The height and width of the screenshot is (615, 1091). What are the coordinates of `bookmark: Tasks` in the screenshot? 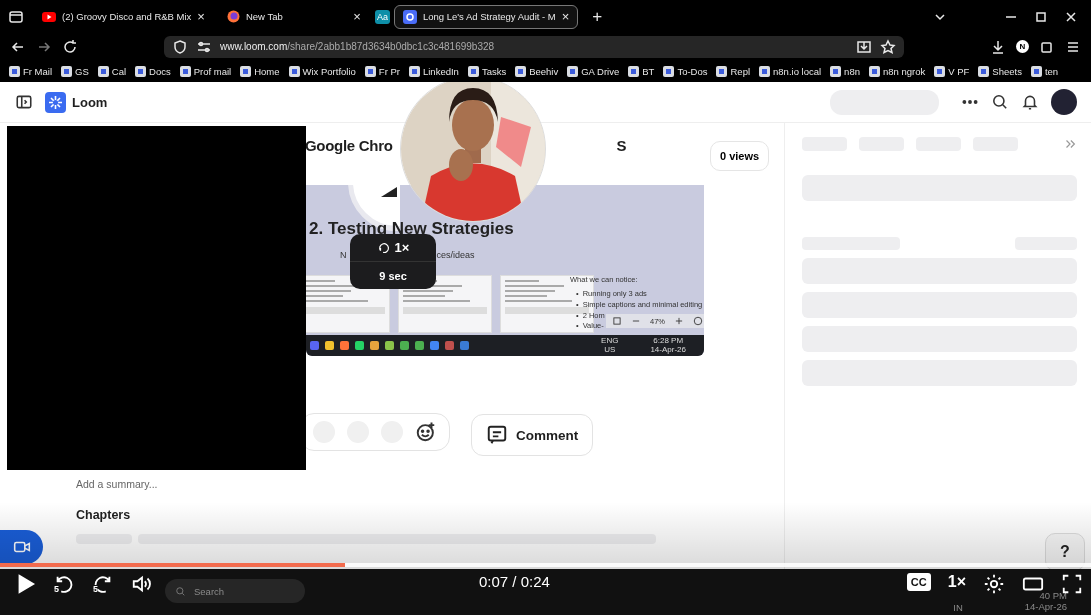 It's located at (487, 71).